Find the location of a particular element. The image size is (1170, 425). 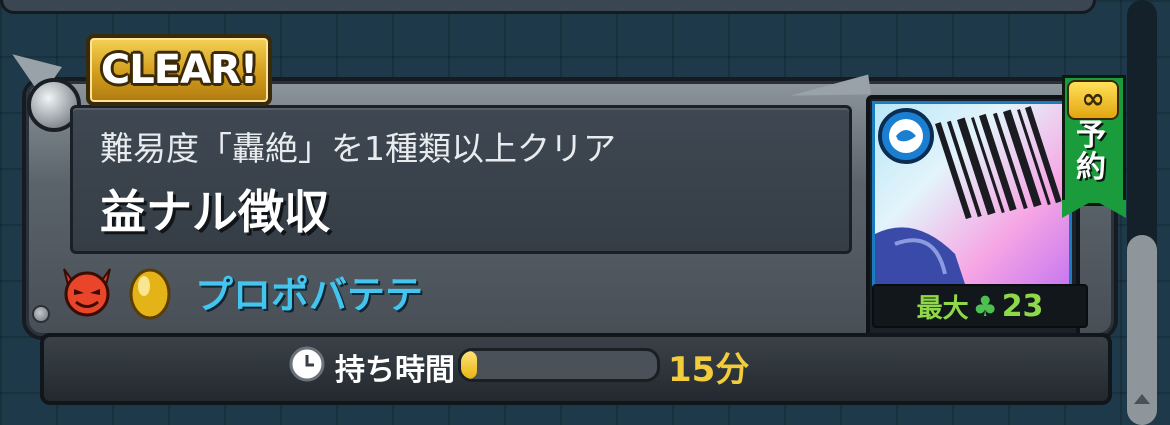

time-limit-value: 15分 is located at coordinates (709, 370).